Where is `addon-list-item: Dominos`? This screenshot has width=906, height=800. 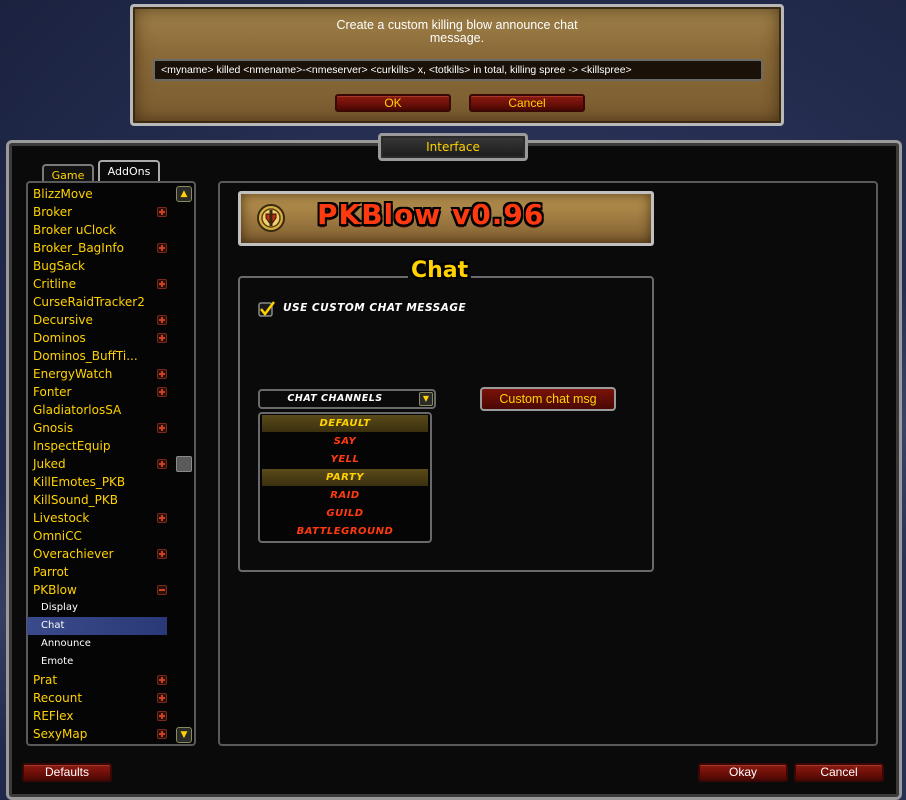
addon-list-item: Dominos is located at coordinates (97, 338).